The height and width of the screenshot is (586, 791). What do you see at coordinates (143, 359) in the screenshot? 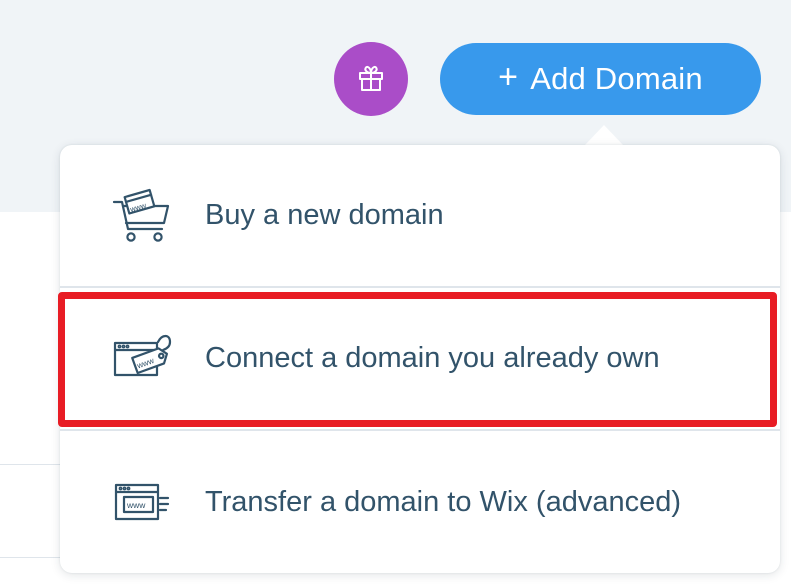
I see `domain-tag-icon: www` at bounding box center [143, 359].